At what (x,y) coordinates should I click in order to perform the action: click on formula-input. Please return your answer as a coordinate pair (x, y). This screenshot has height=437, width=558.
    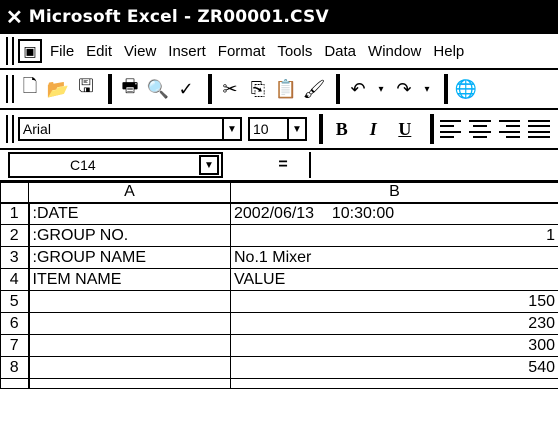
    Looking at the image, I should click on (433, 165).